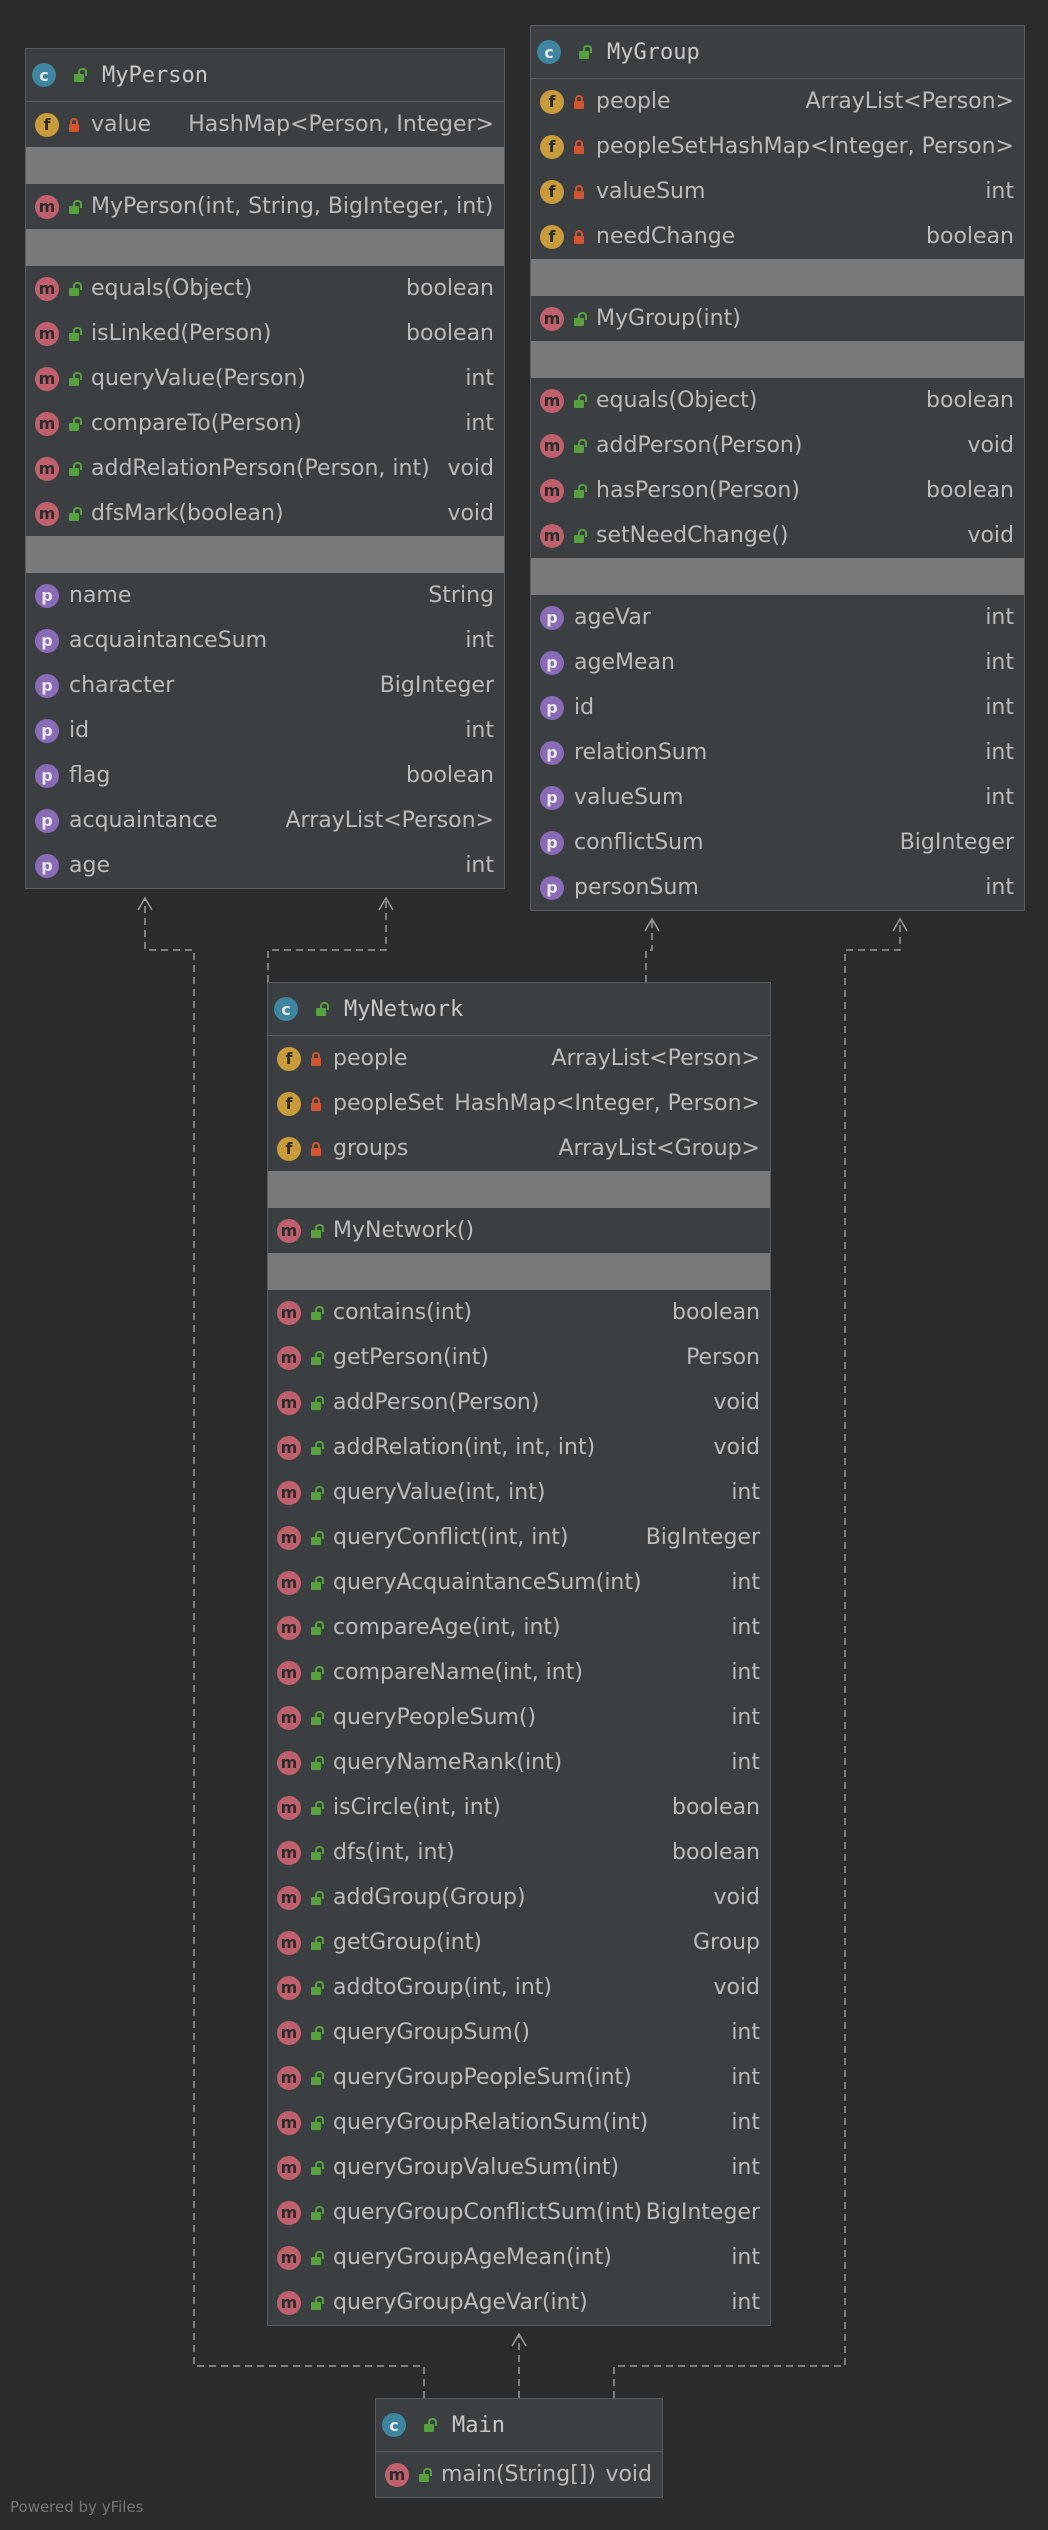  I want to click on method-row: m addtoGroup(int, int) void, so click(519, 1987).